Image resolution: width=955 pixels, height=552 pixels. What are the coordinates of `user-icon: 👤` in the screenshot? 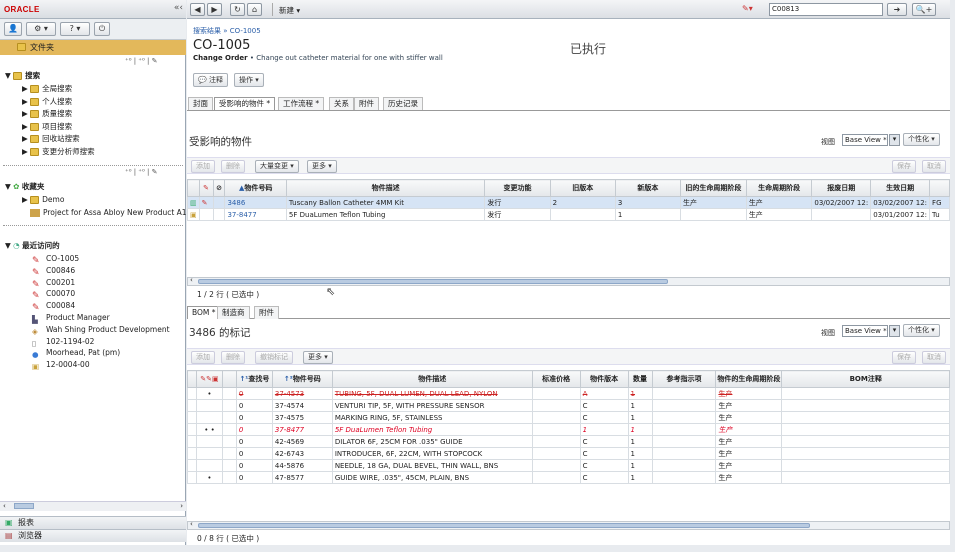 It's located at (13, 29).